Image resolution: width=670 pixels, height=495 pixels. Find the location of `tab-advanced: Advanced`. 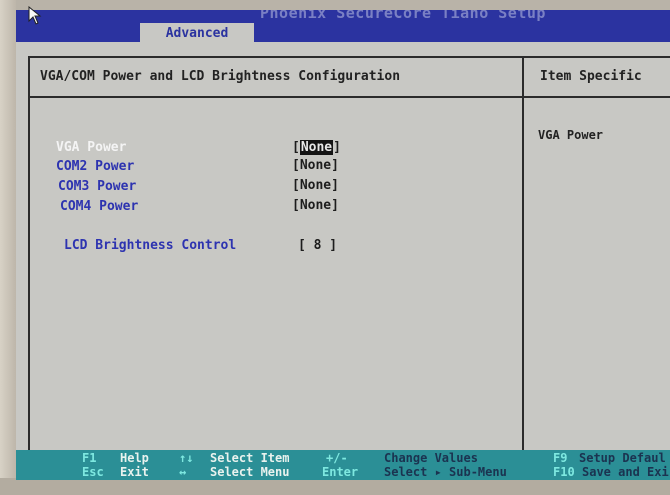

tab-advanced: Advanced is located at coordinates (197, 33).